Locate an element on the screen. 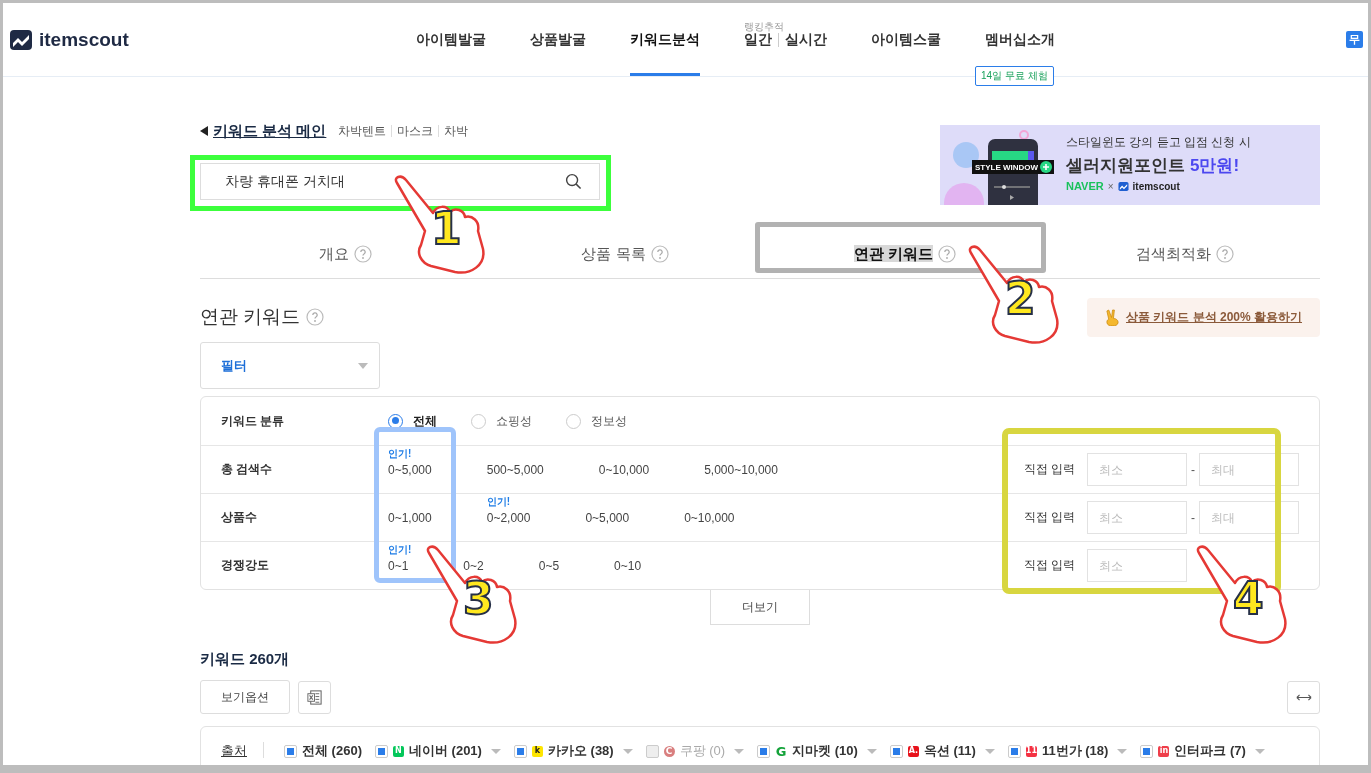 The height and width of the screenshot is (773, 1371). back-icon is located at coordinates (204, 131).